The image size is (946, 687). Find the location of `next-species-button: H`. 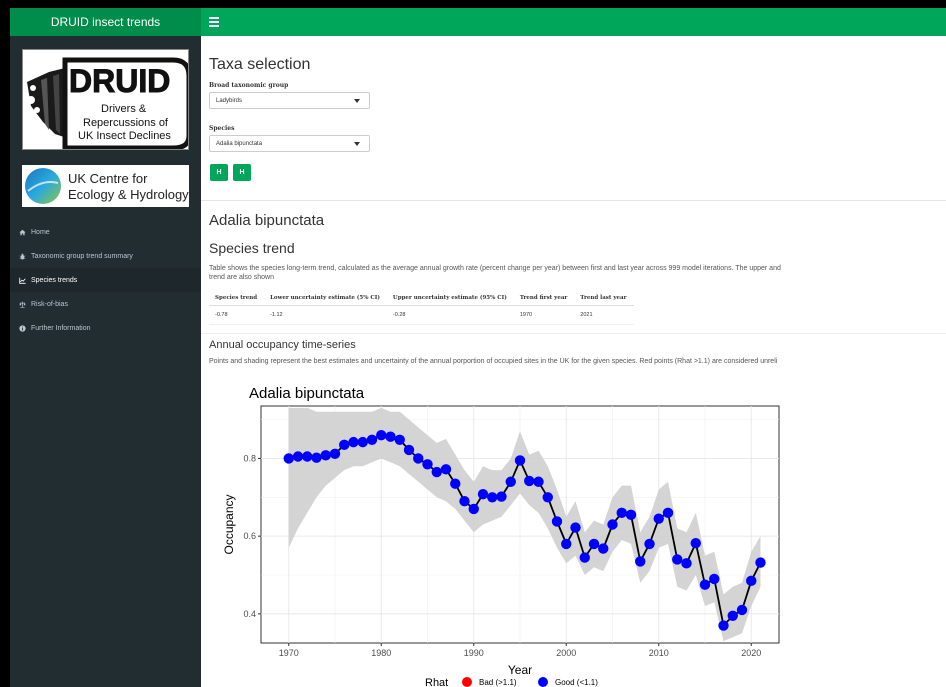

next-species-button: H is located at coordinates (242, 172).